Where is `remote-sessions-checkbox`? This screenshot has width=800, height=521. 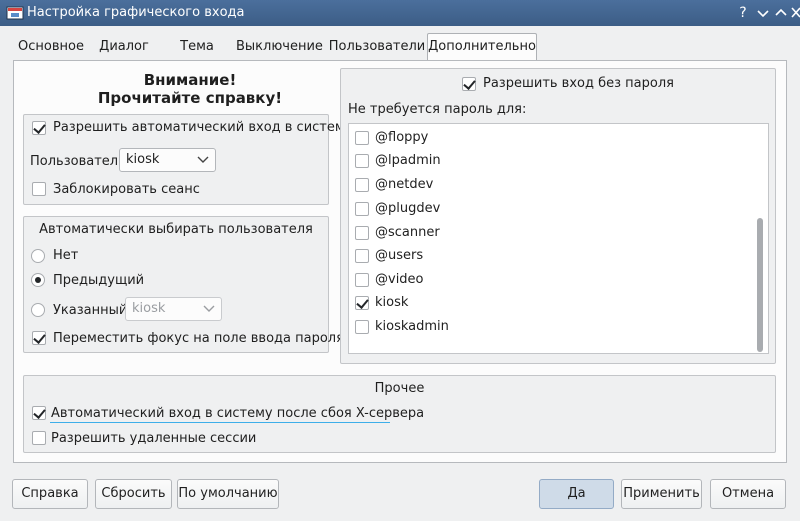 remote-sessions-checkbox is located at coordinates (39, 438).